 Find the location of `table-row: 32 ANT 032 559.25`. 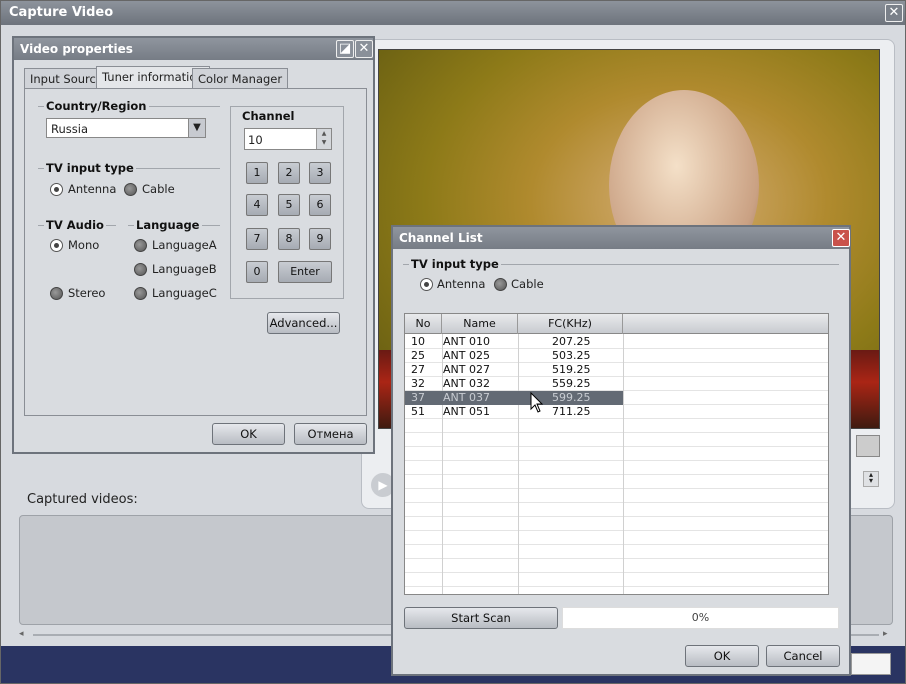

table-row: 32 ANT 032 559.25 is located at coordinates (514, 384).